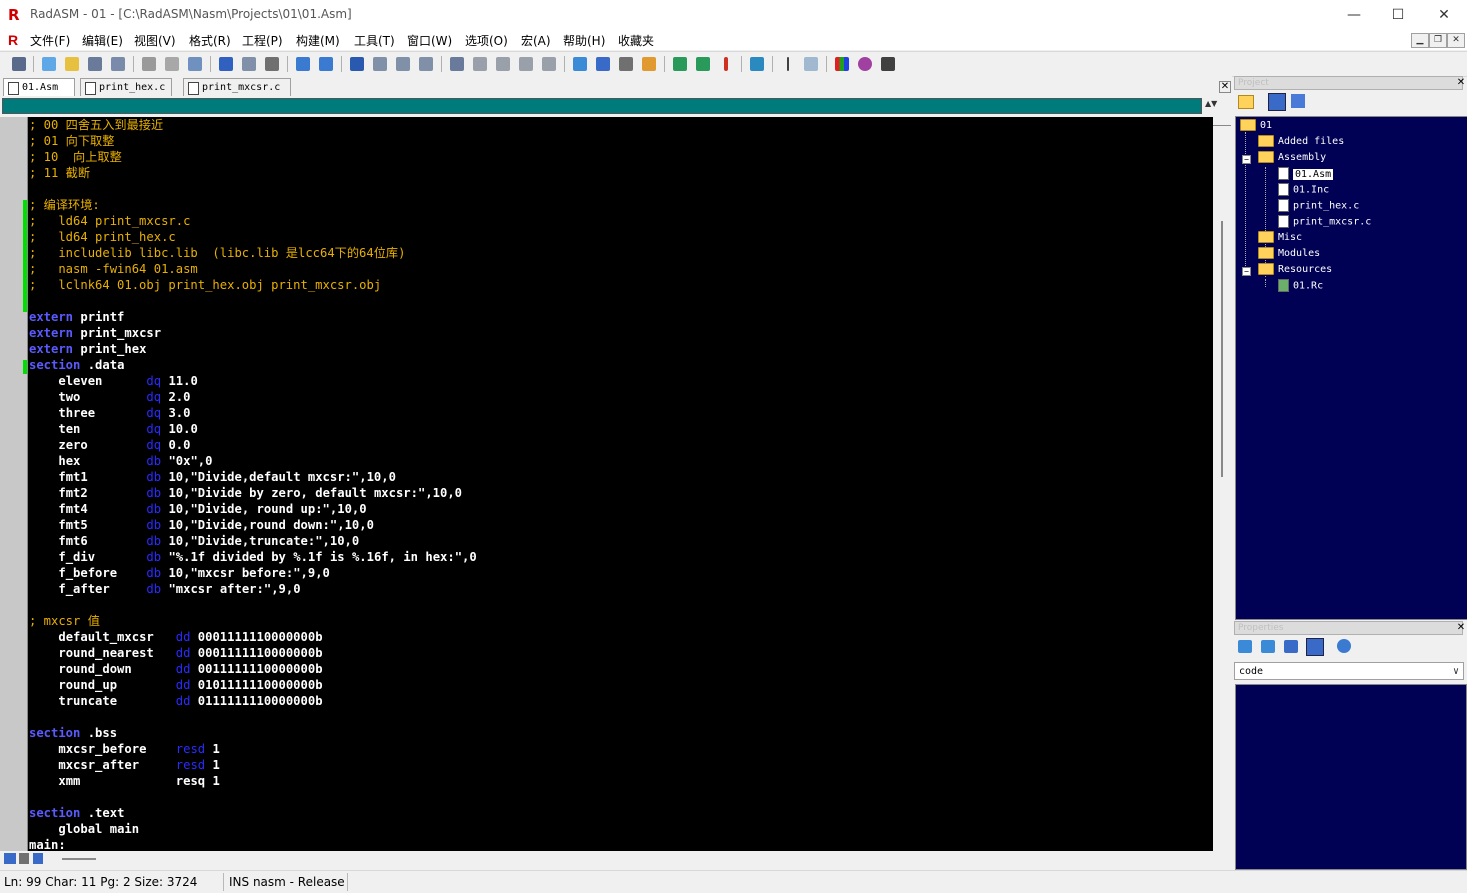 The width and height of the screenshot is (1467, 893). What do you see at coordinates (172, 64) in the screenshot?
I see `copy-icon` at bounding box center [172, 64].